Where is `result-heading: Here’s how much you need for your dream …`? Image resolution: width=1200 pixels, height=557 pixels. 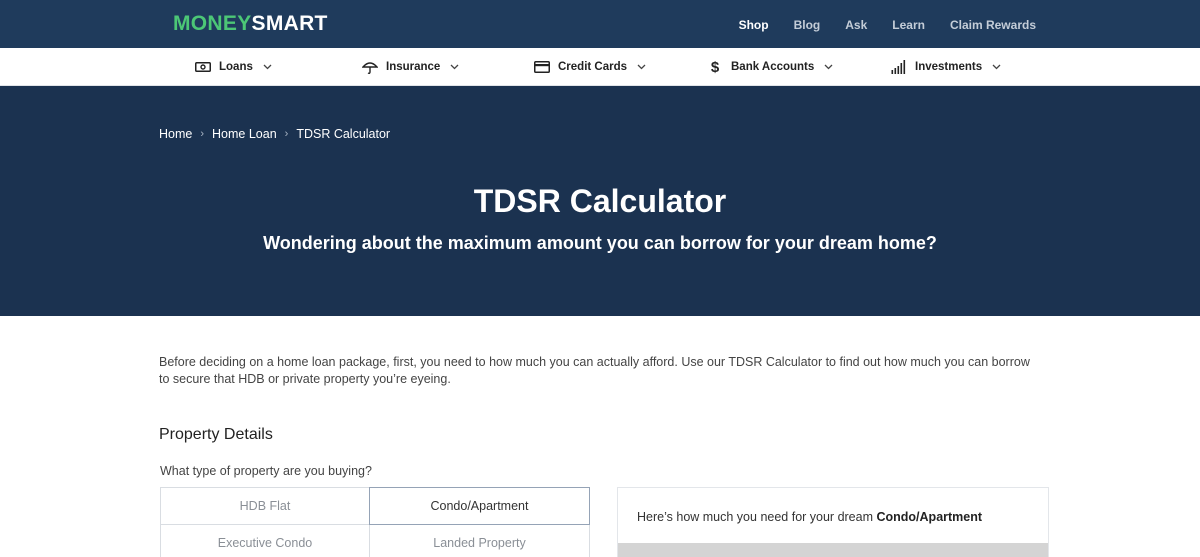
result-heading: Here’s how much you need for your dream … is located at coordinates (809, 517).